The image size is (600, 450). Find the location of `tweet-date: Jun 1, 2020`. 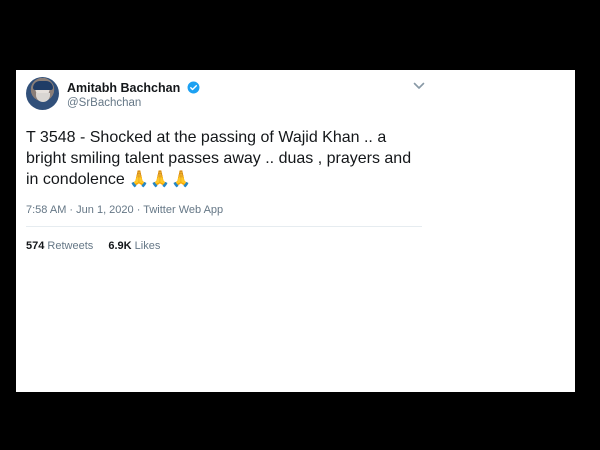

tweet-date: Jun 1, 2020 is located at coordinates (105, 210).